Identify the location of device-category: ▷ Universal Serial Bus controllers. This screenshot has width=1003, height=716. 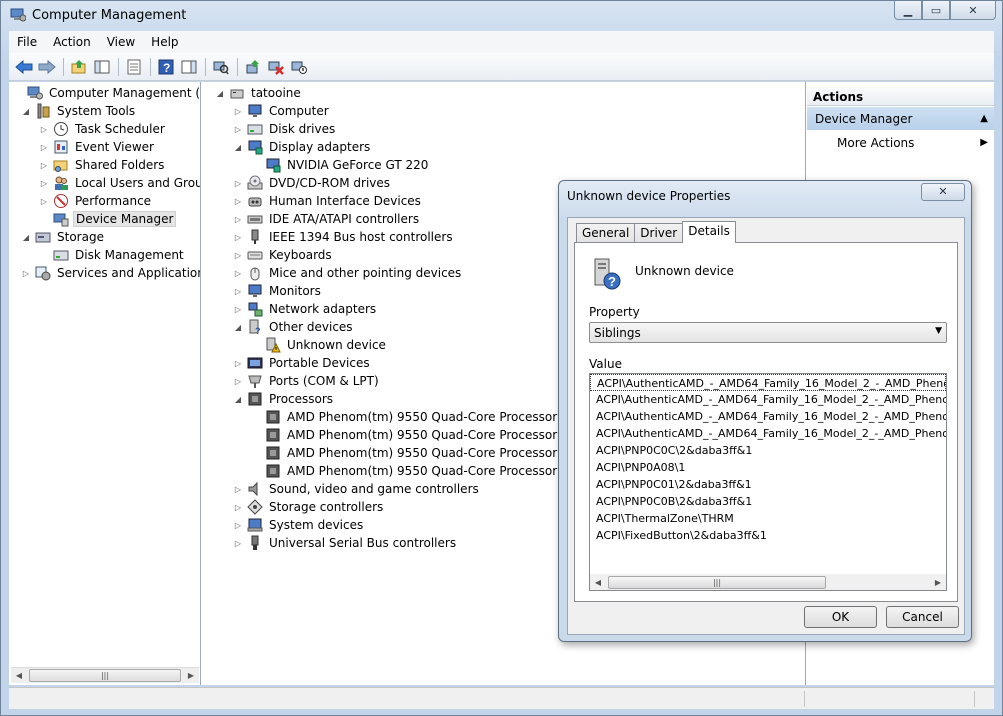
(345, 543).